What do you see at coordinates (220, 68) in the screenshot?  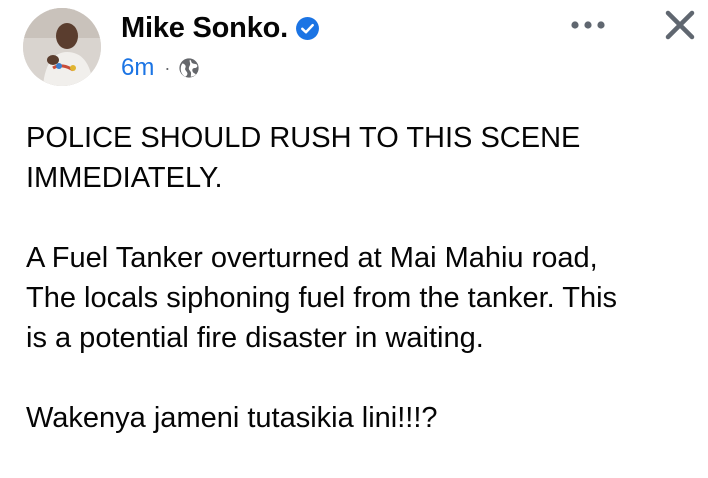 I see `post-meta: 6m ·` at bounding box center [220, 68].